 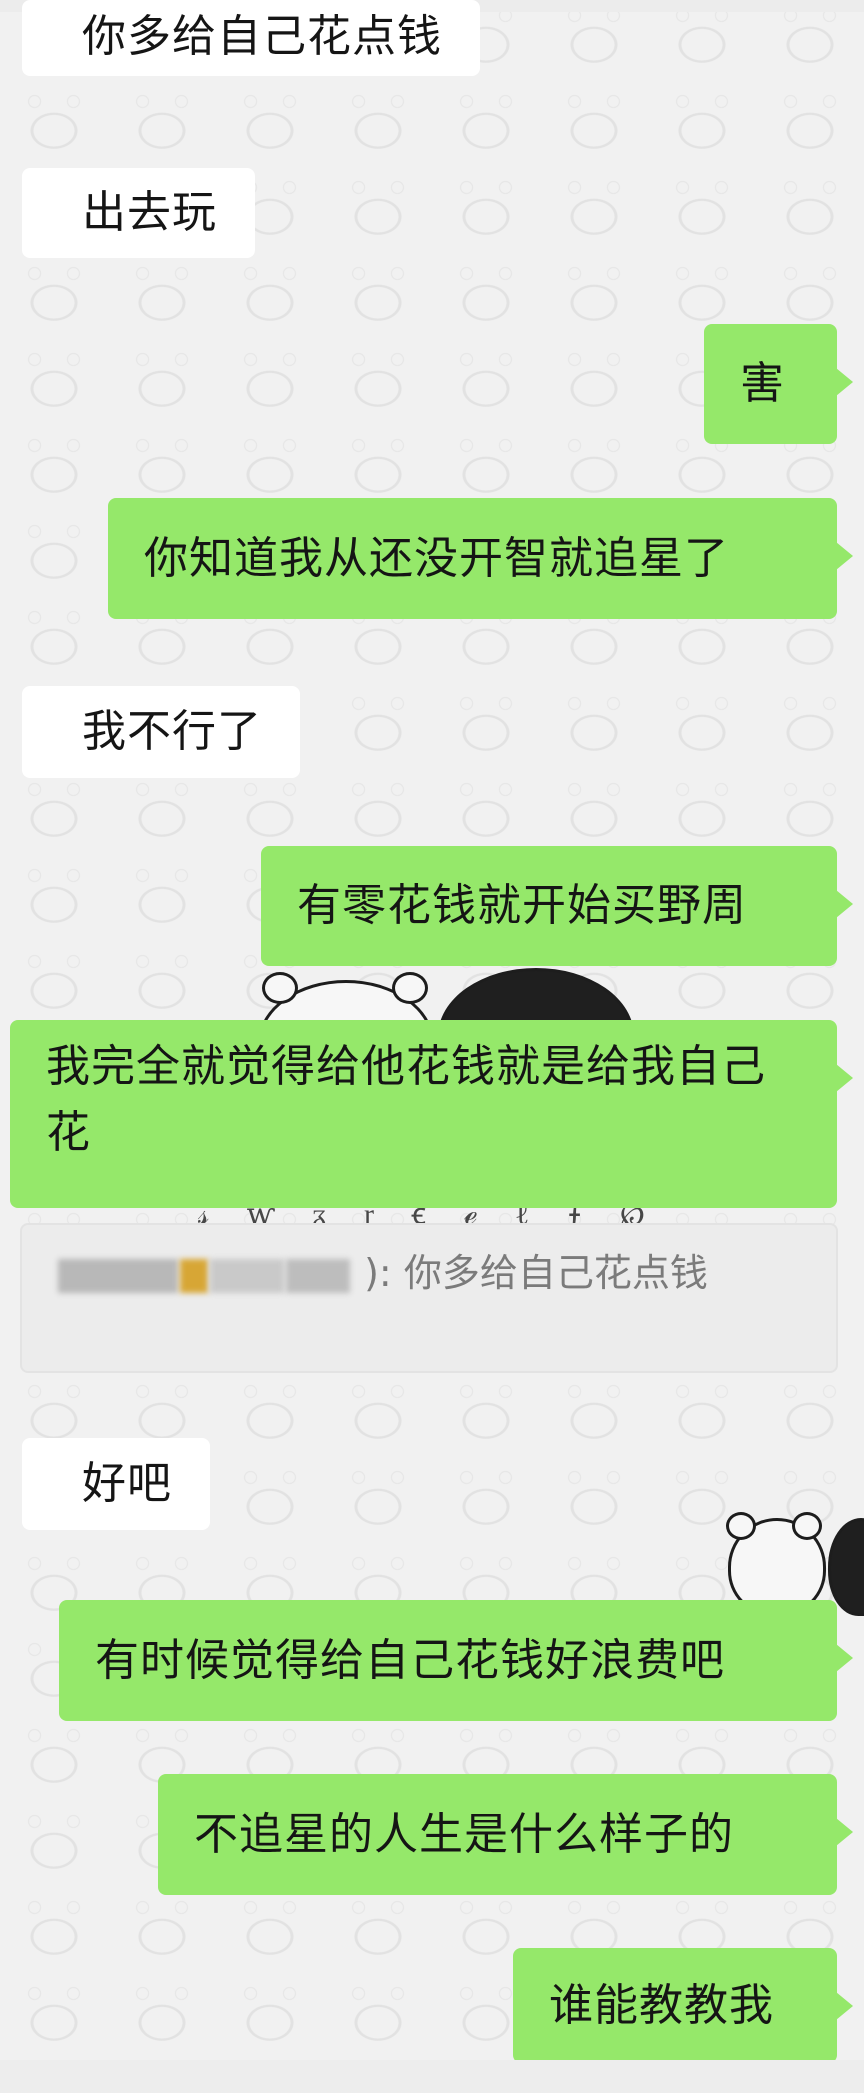 I want to click on message-text: 有时候觉得给自己花钱好浪费吧, so click(x=410, y=1660).